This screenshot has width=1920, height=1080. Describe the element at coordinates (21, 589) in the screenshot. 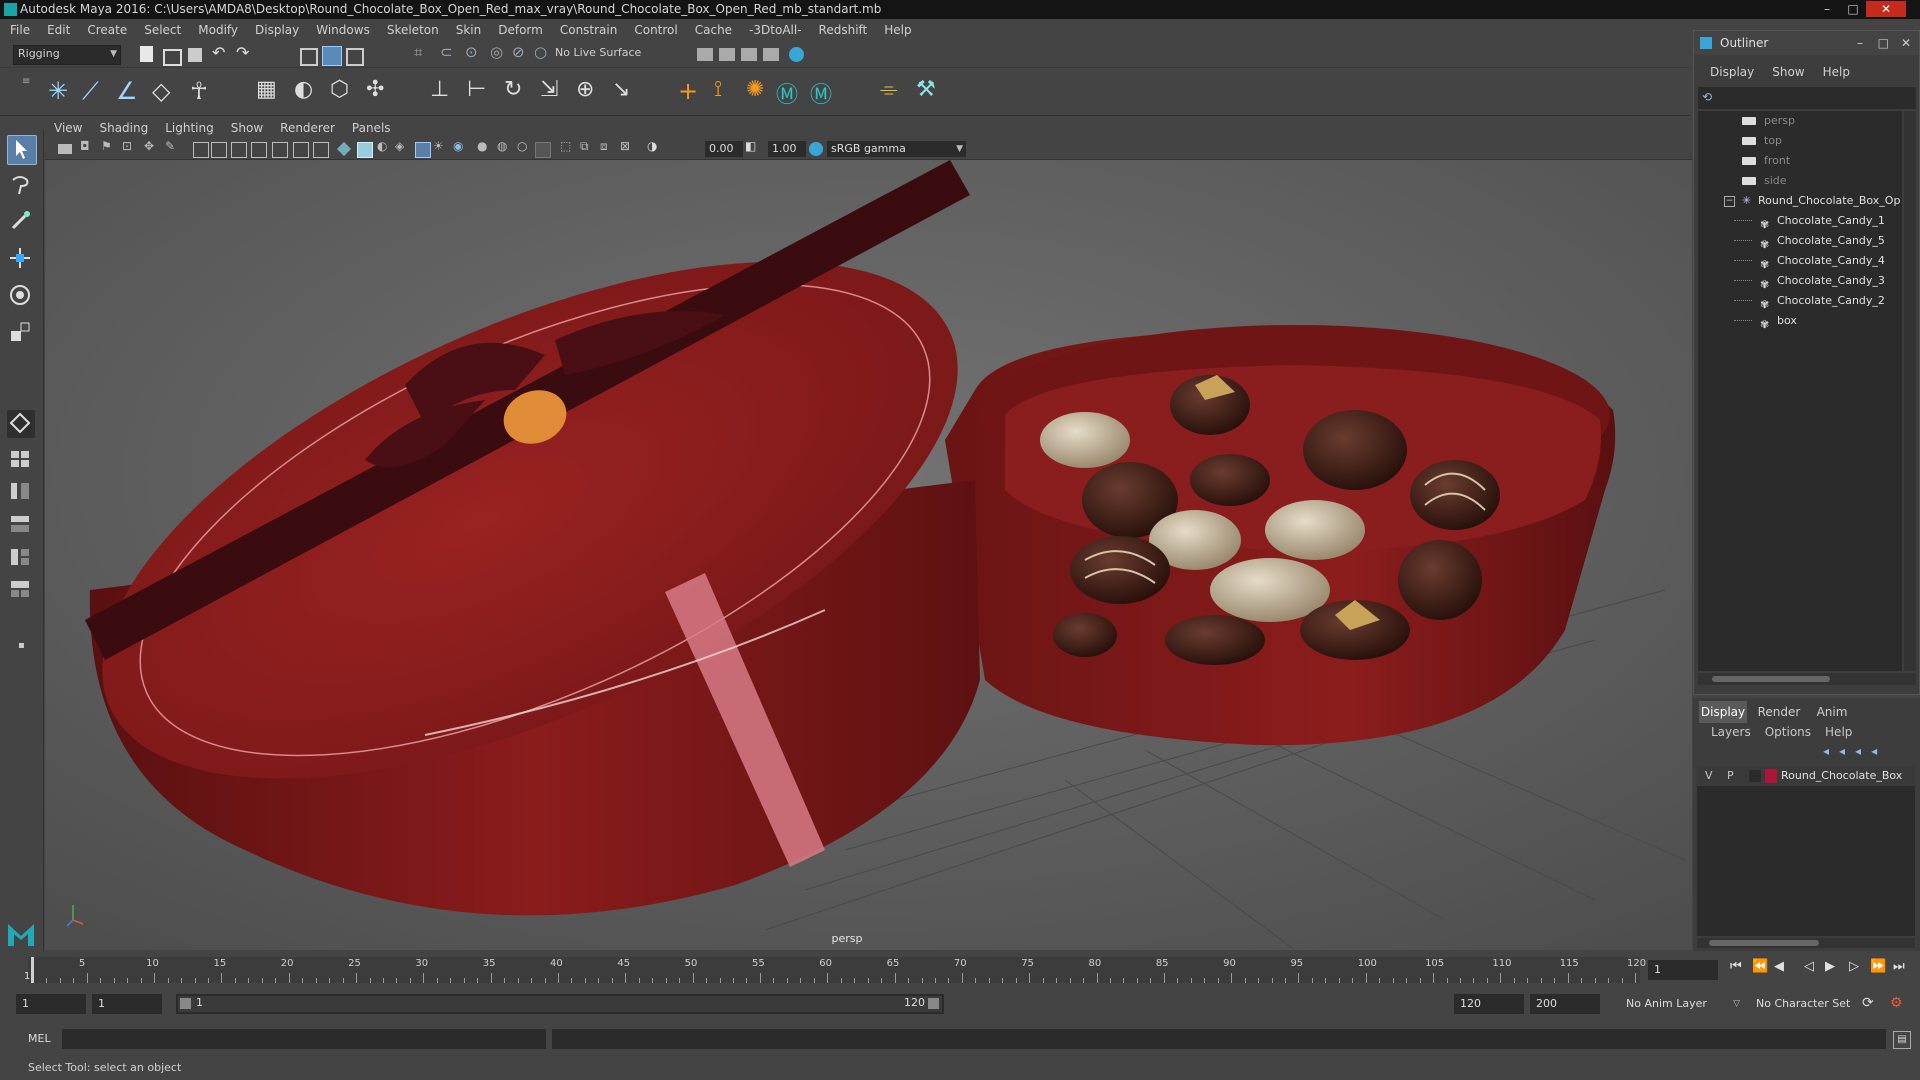

I see `hypershade-layout-icon` at that location.